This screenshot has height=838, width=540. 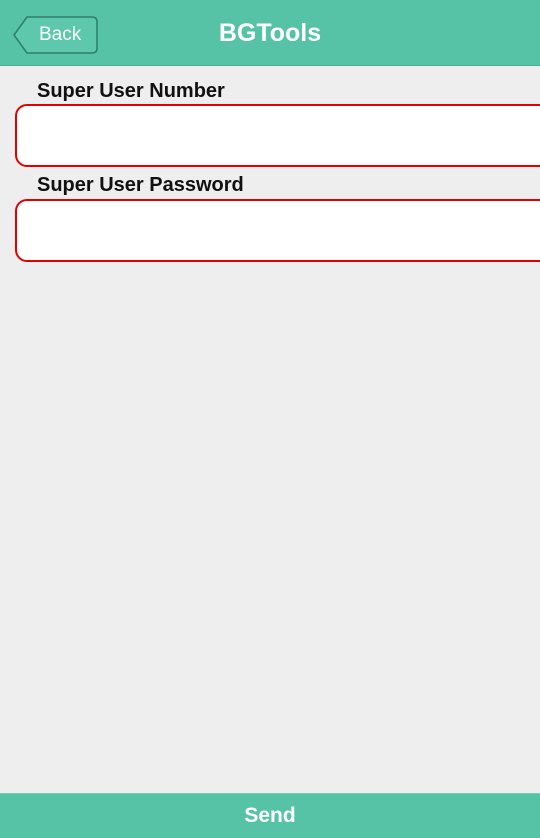 What do you see at coordinates (140, 185) in the screenshot?
I see `super-user-password-label: Super User Password` at bounding box center [140, 185].